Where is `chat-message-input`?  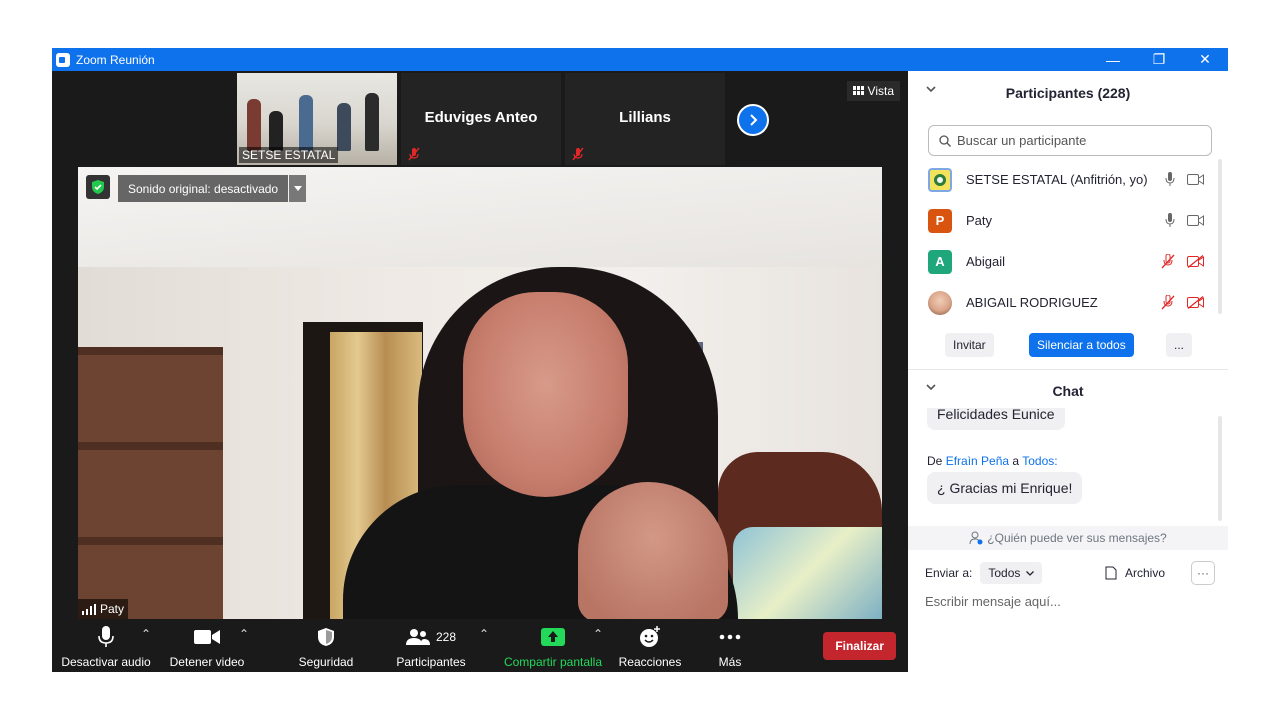
chat-message-input is located at coordinates (1070, 601).